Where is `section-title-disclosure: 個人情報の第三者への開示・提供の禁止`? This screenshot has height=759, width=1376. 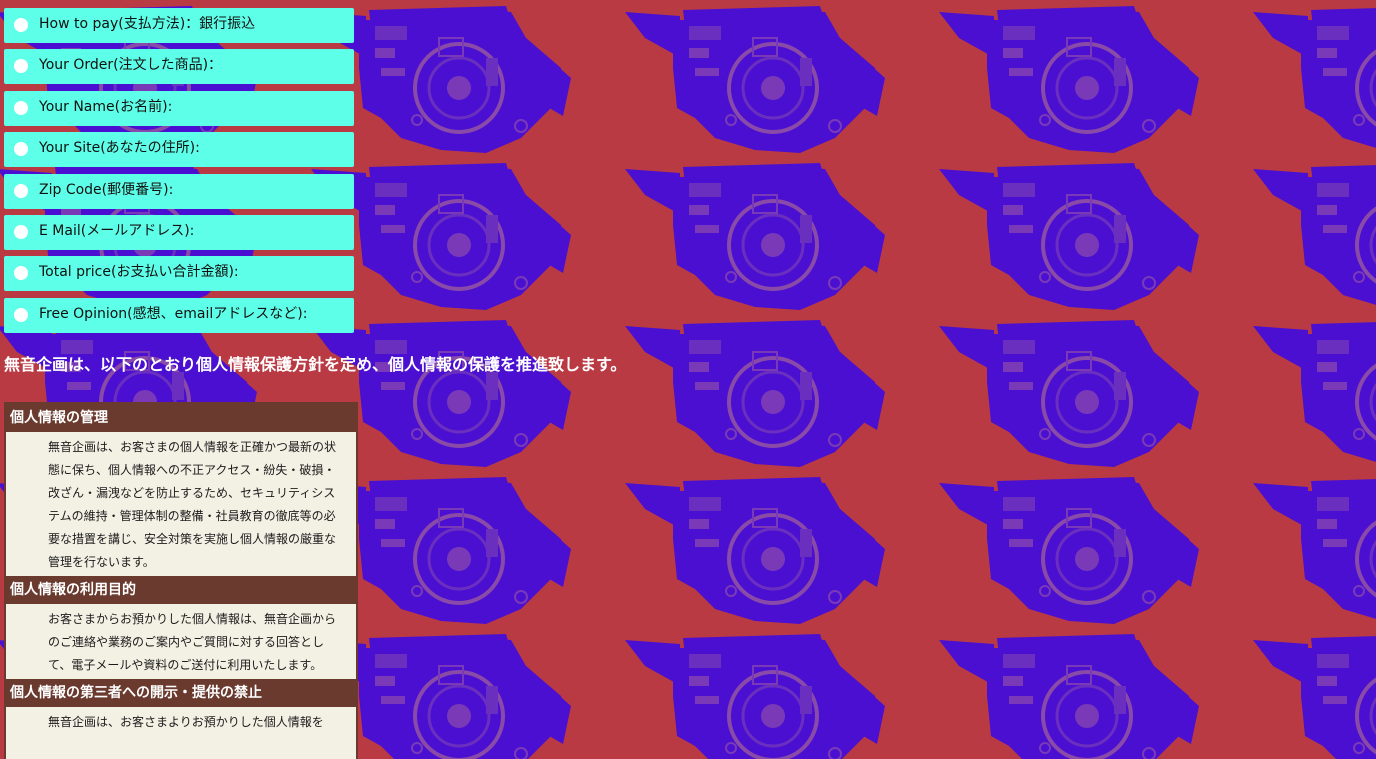
section-title-disclosure: 個人情報の第三者への開示・提供の禁止 is located at coordinates (181, 693).